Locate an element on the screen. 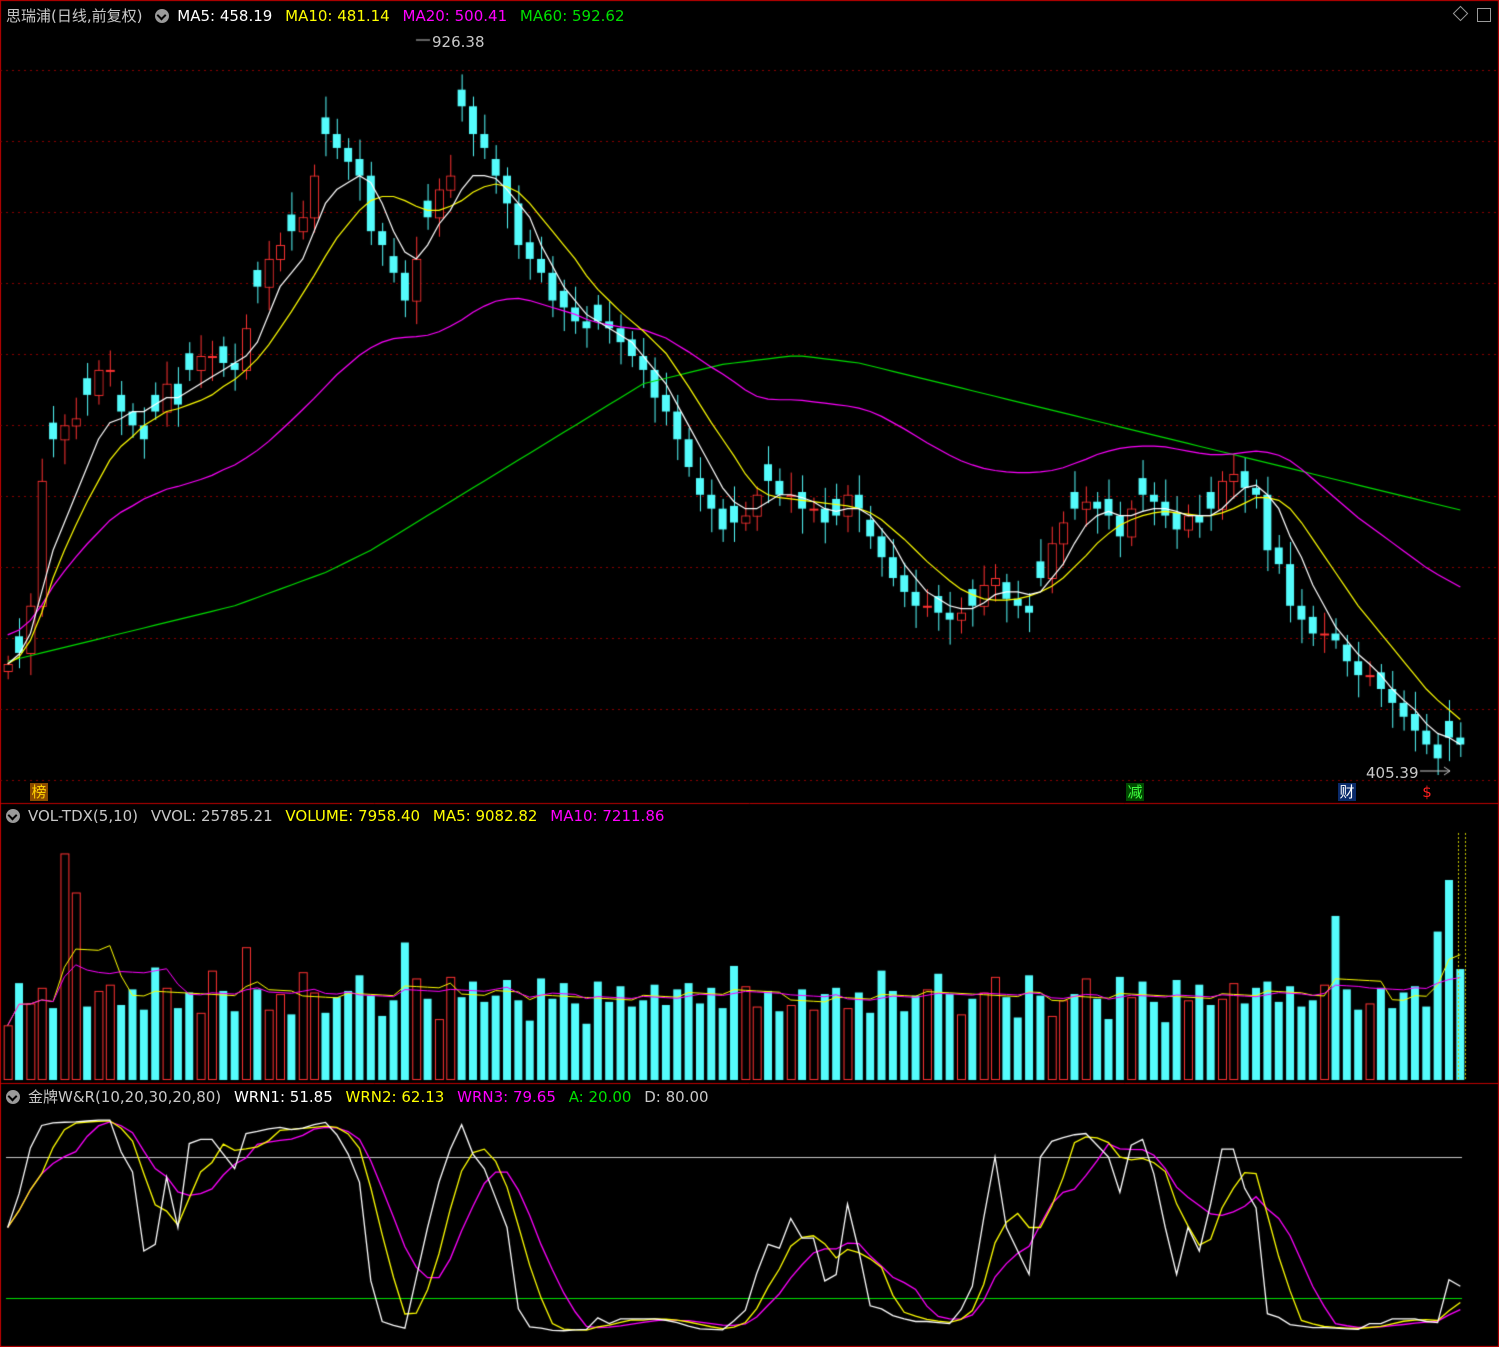 The image size is (1499, 1347). ma5-label: MA5: 458.19 is located at coordinates (225, 16).